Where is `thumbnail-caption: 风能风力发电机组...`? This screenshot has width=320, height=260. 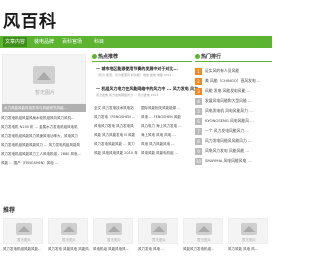 thumbnail-caption: 风能风力发电机组... is located at coordinates (204, 249).